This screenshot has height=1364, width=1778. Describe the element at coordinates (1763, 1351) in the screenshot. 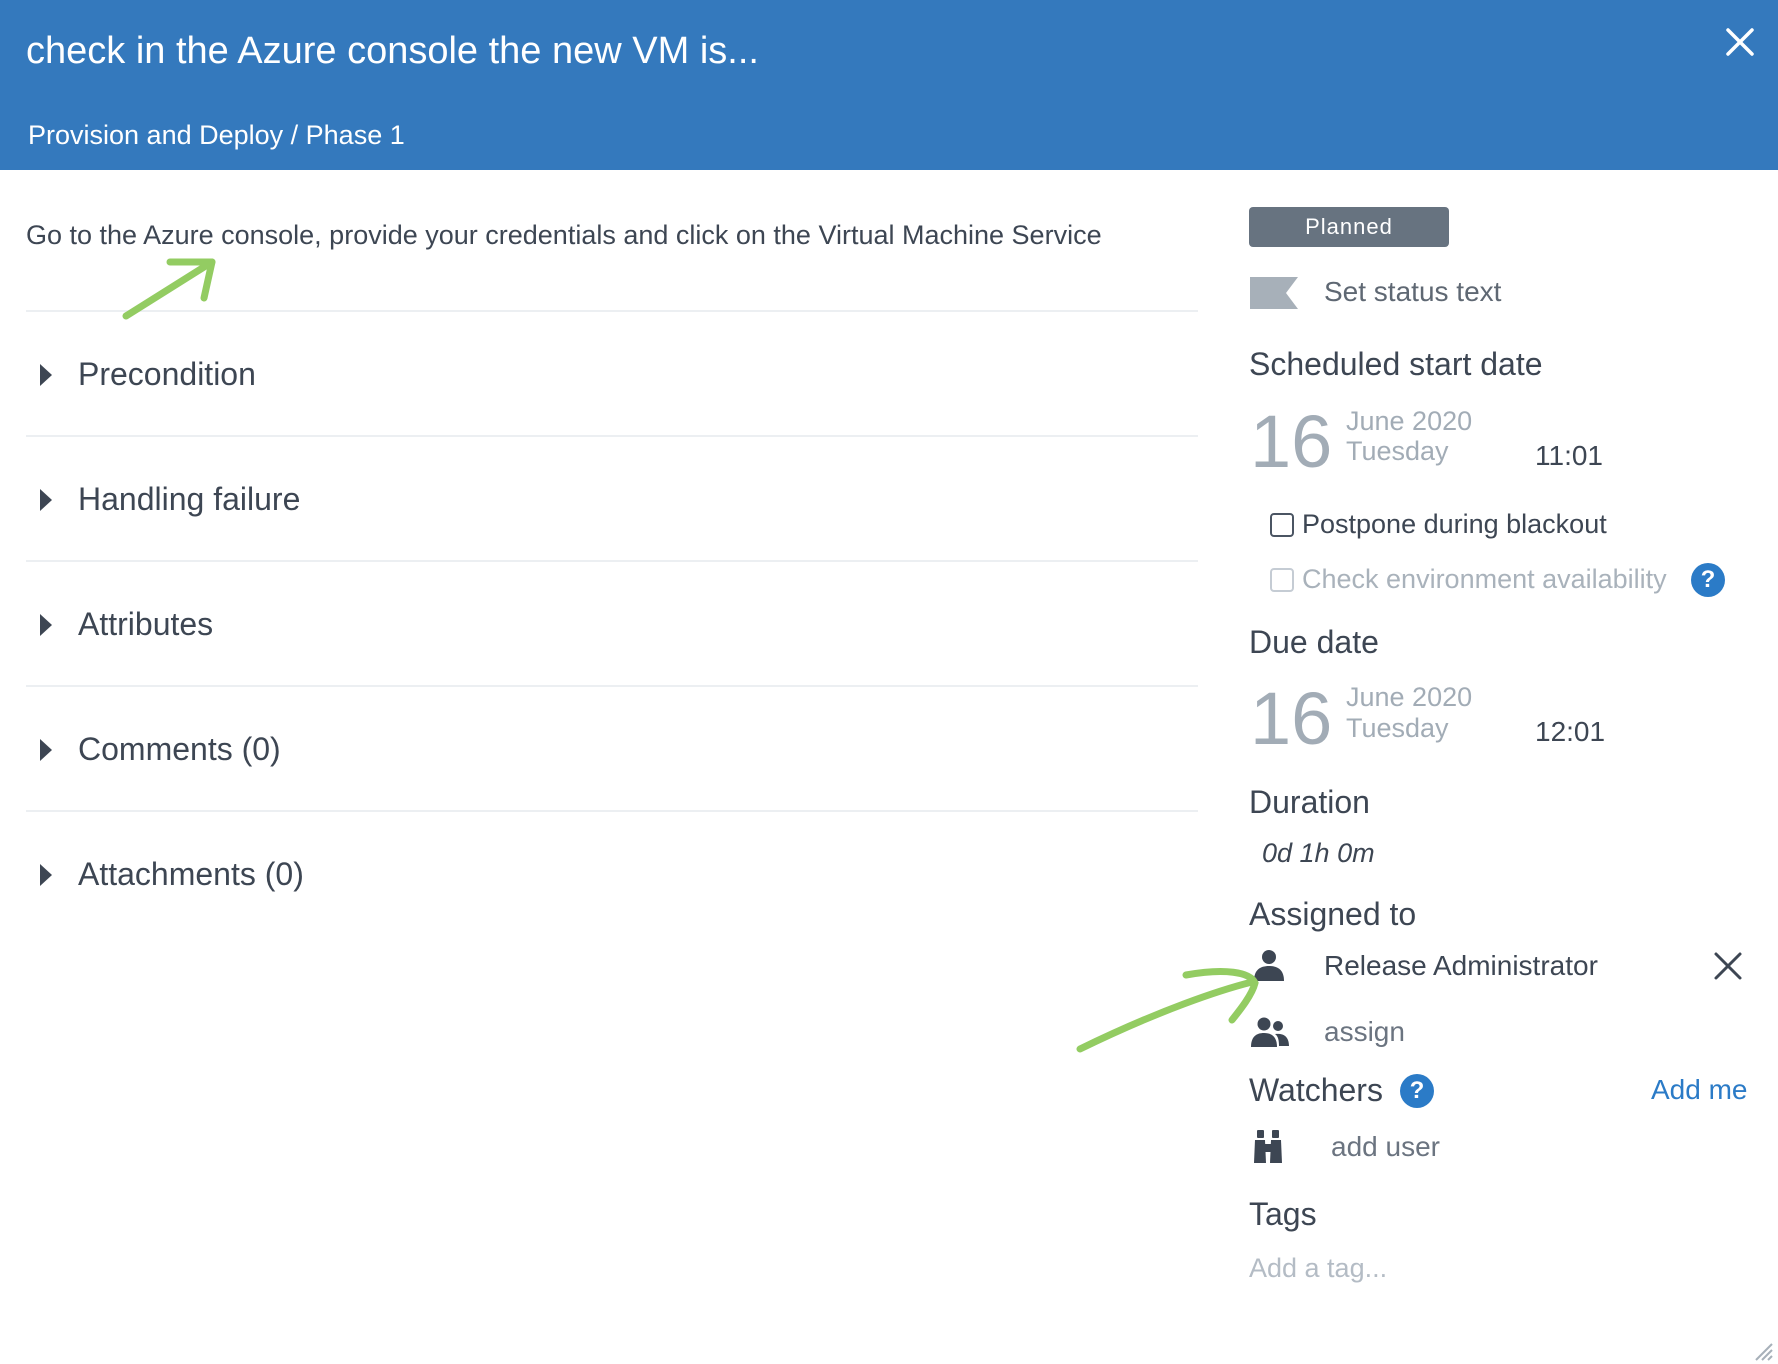

I see `resize-handle-icon` at that location.